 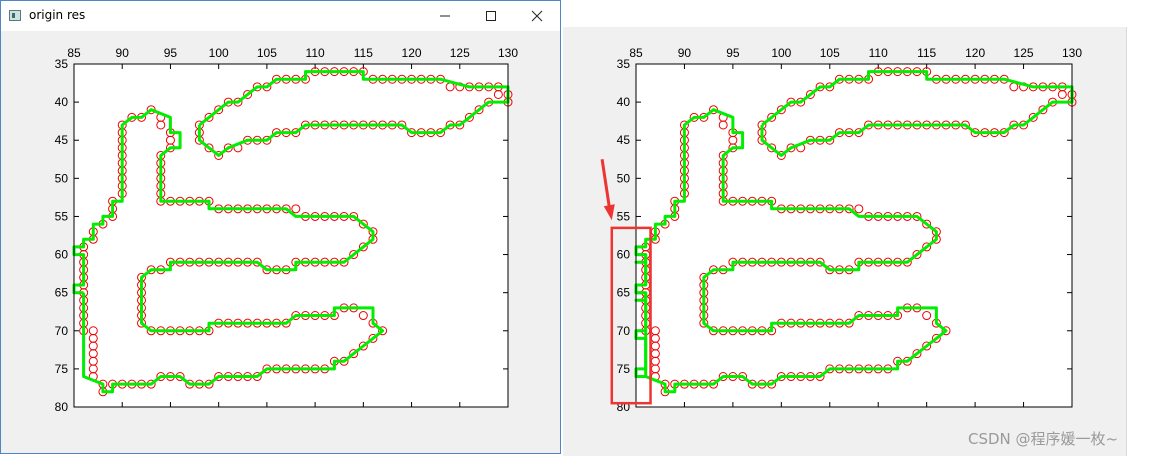 I want to click on highlight-arrow-shaft, so click(x=606, y=185).